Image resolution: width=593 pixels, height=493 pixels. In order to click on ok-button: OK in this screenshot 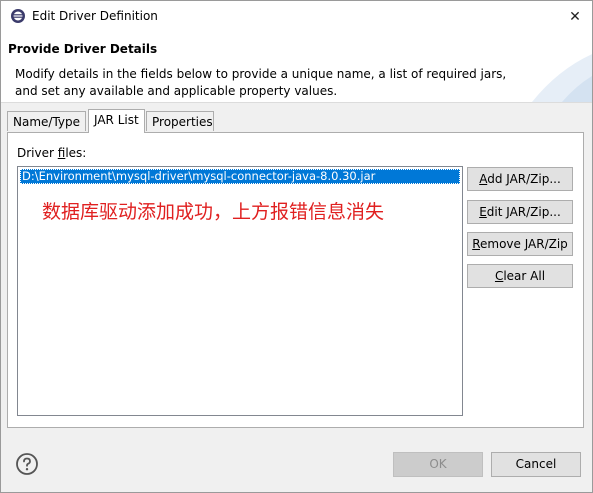, I will do `click(438, 464)`.